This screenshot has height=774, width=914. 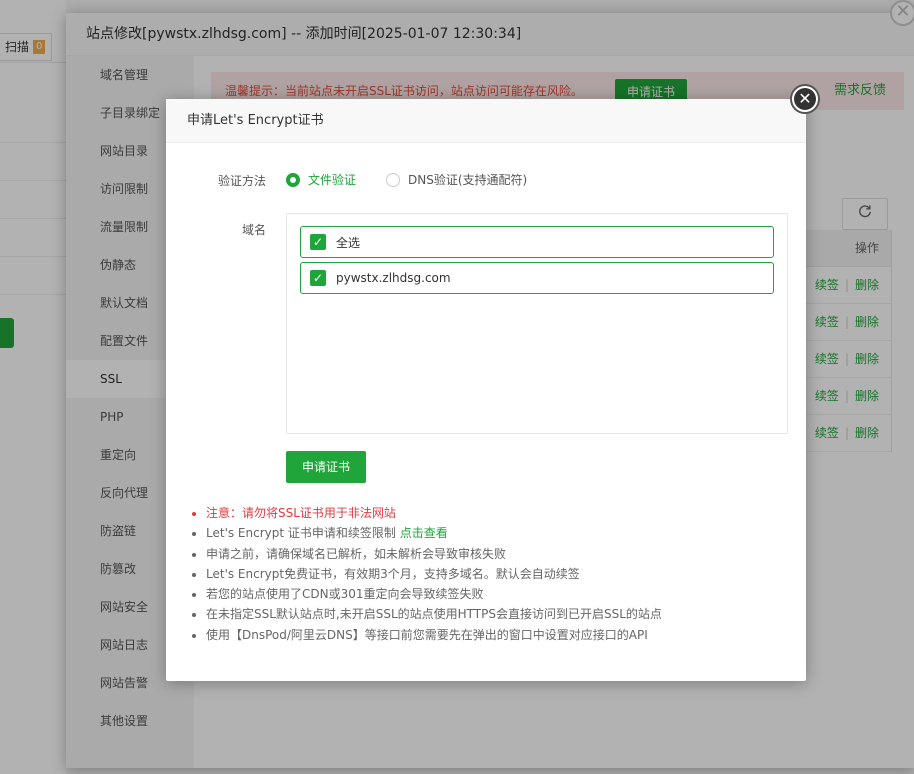 I want to click on radio-selected-icon, so click(x=293, y=179).